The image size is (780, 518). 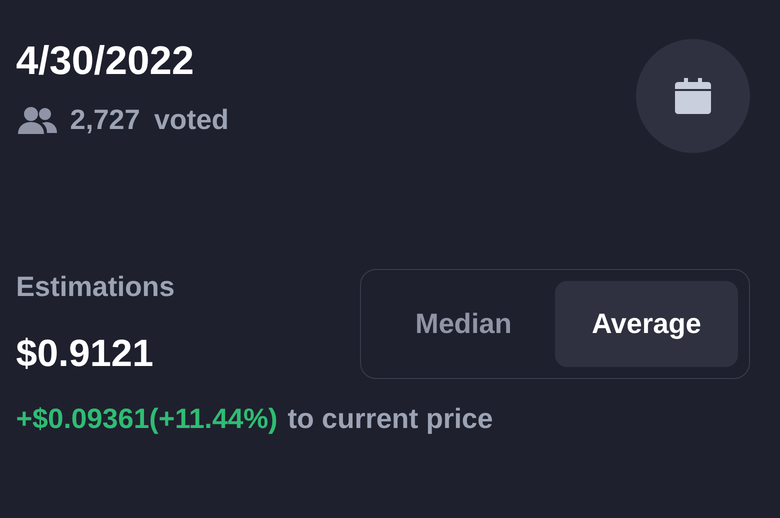 What do you see at coordinates (390, 419) in the screenshot?
I see `change-caption: to current price` at bounding box center [390, 419].